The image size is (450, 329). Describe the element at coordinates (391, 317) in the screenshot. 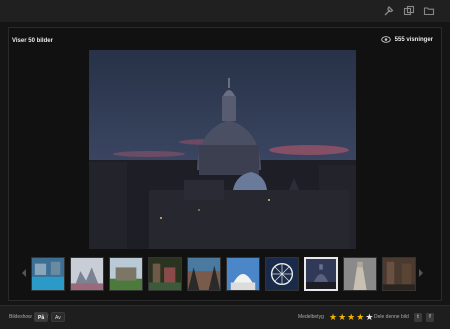

I see `share-label: Dele denne bild` at that location.